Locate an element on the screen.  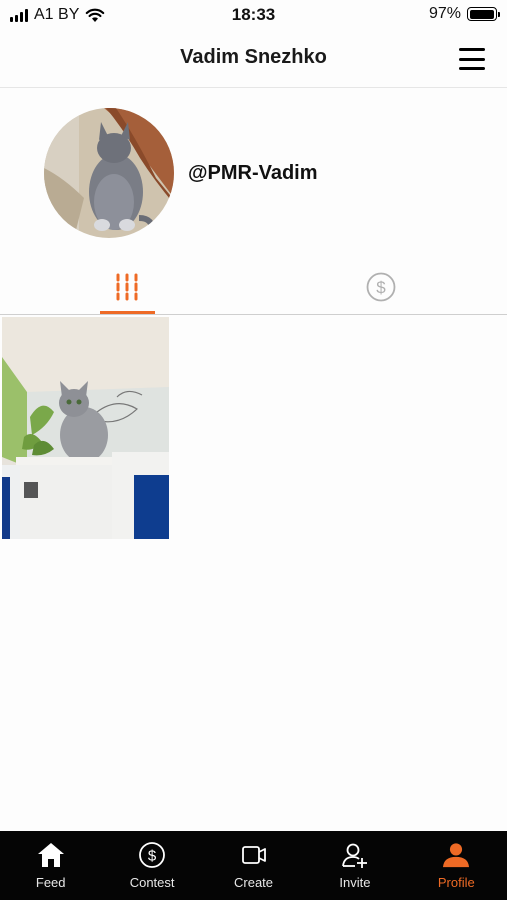
cat-in-cabinet-photo is located at coordinates (85, 428).